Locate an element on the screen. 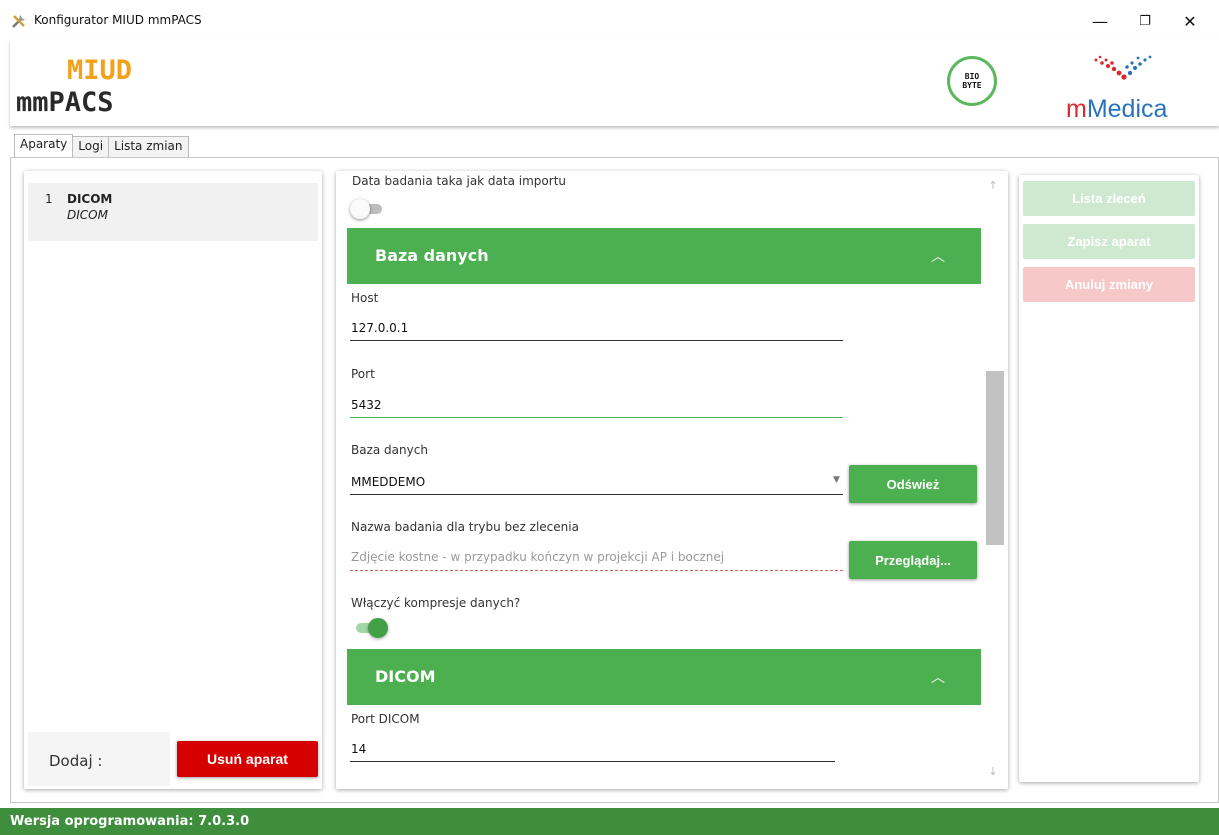 This screenshot has width=1219, height=835. save-device-button: Zapisz aparat is located at coordinates (1109, 241).